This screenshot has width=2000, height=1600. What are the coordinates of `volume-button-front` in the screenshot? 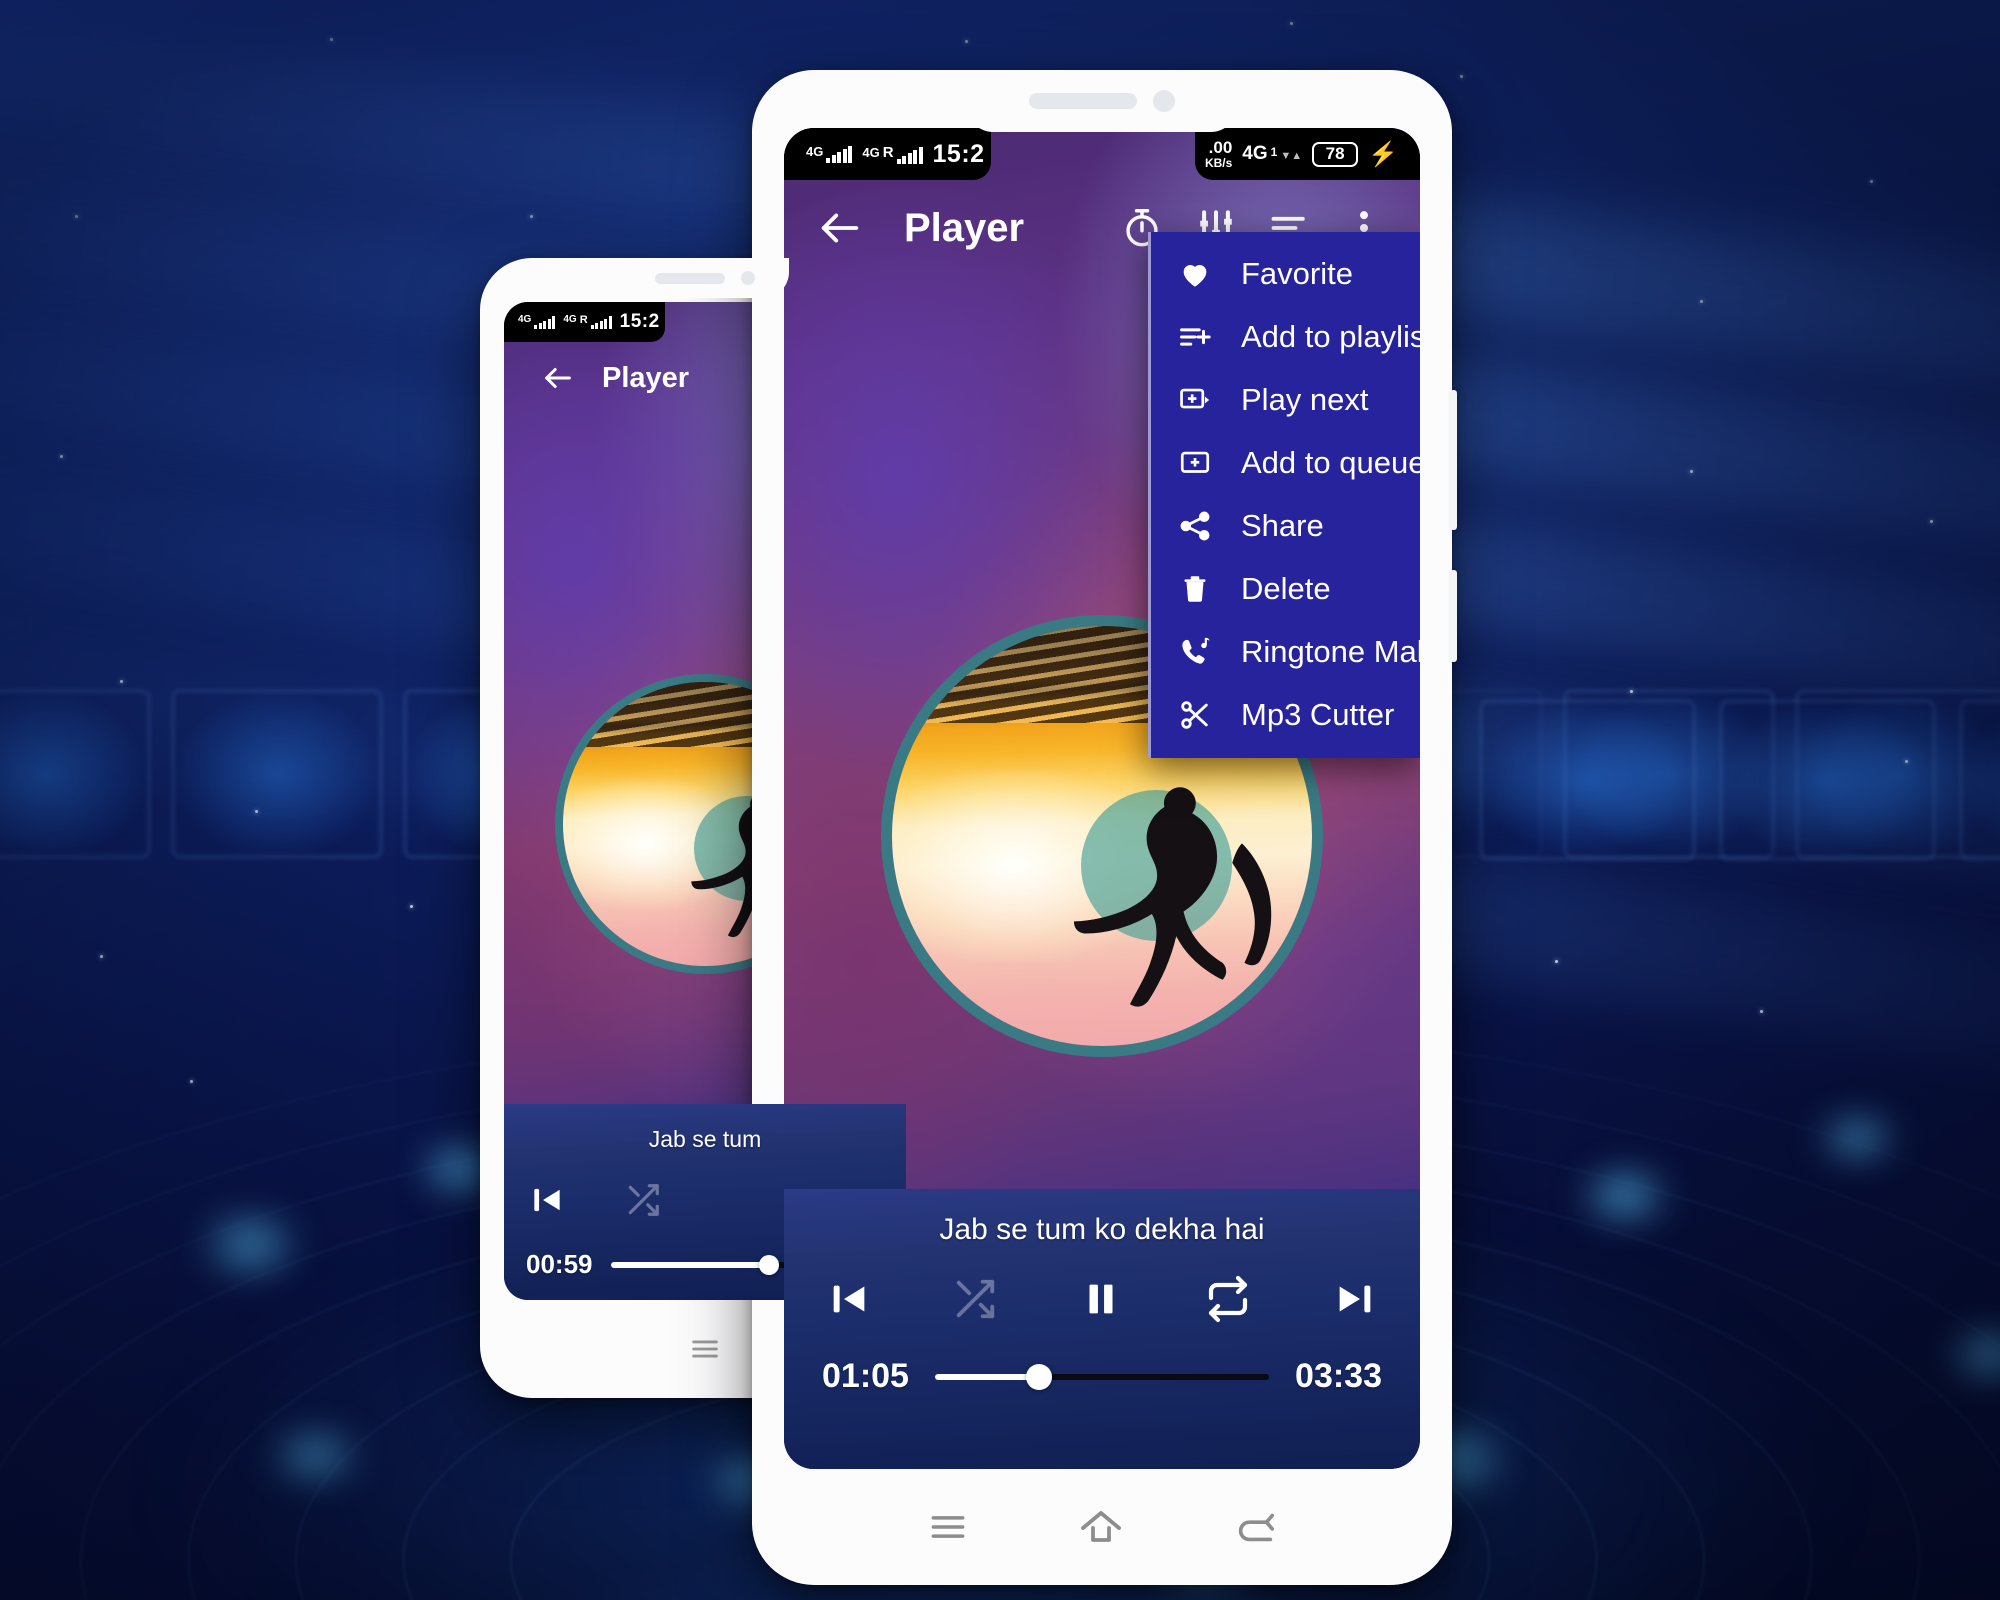 It's located at (1453, 616).